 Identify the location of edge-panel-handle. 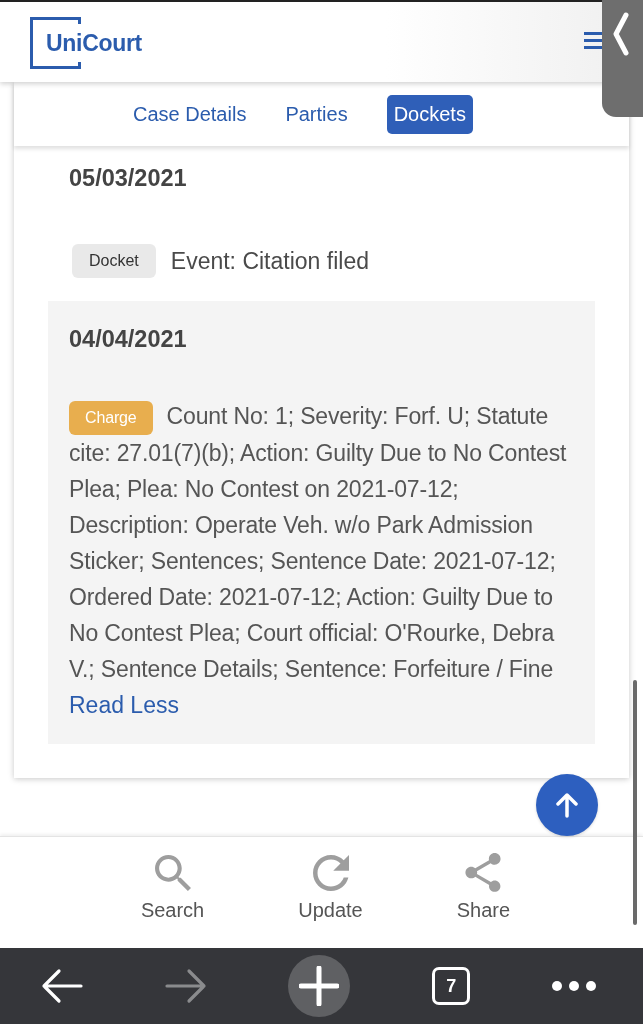
(622, 58).